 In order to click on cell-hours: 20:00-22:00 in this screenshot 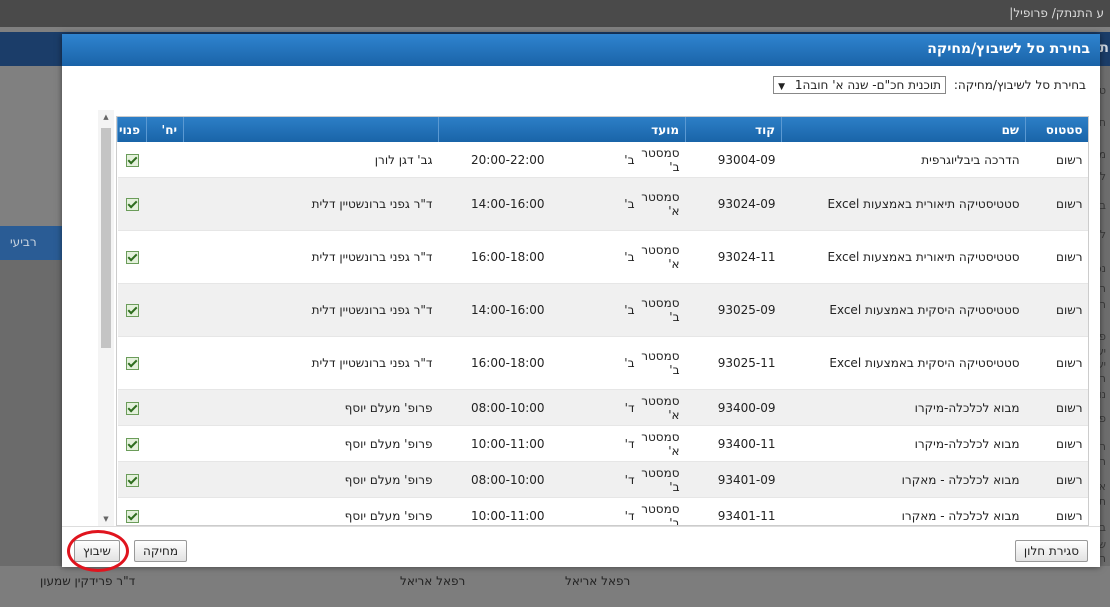, I will do `click(494, 160)`.